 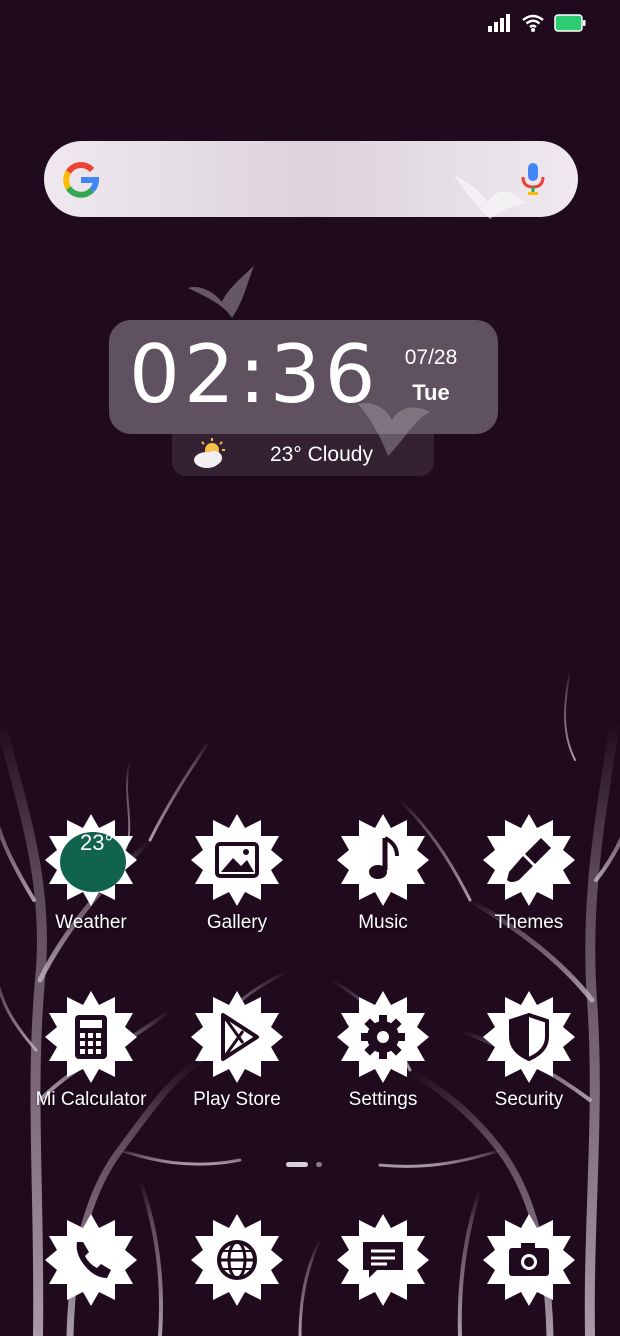 I want to click on app-label: Security, so click(x=529, y=1099).